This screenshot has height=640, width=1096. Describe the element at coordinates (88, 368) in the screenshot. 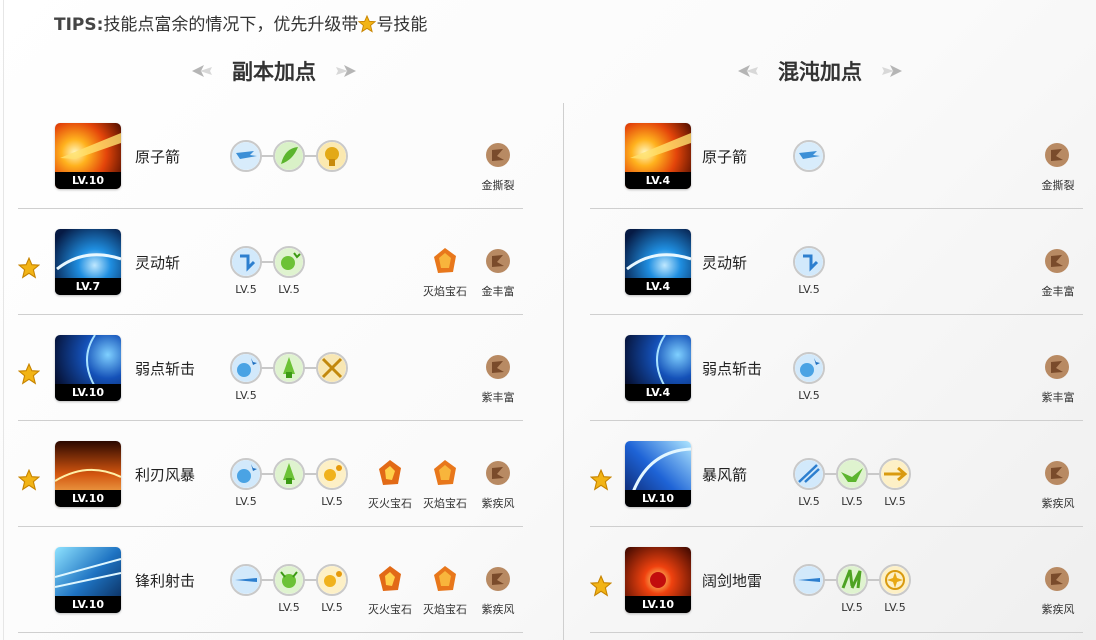

I see `skill-icon-weak-point-strike: LV.10` at that location.